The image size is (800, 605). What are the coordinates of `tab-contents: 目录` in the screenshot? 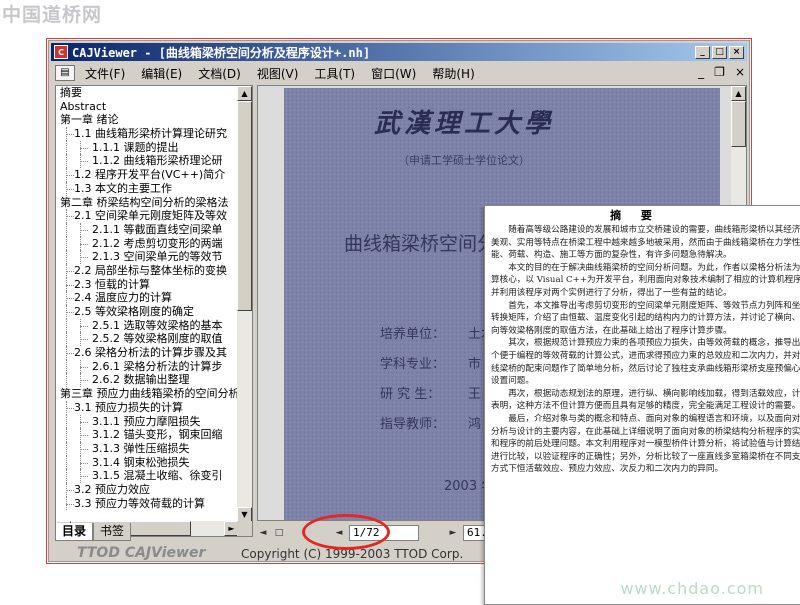 It's located at (74, 532).